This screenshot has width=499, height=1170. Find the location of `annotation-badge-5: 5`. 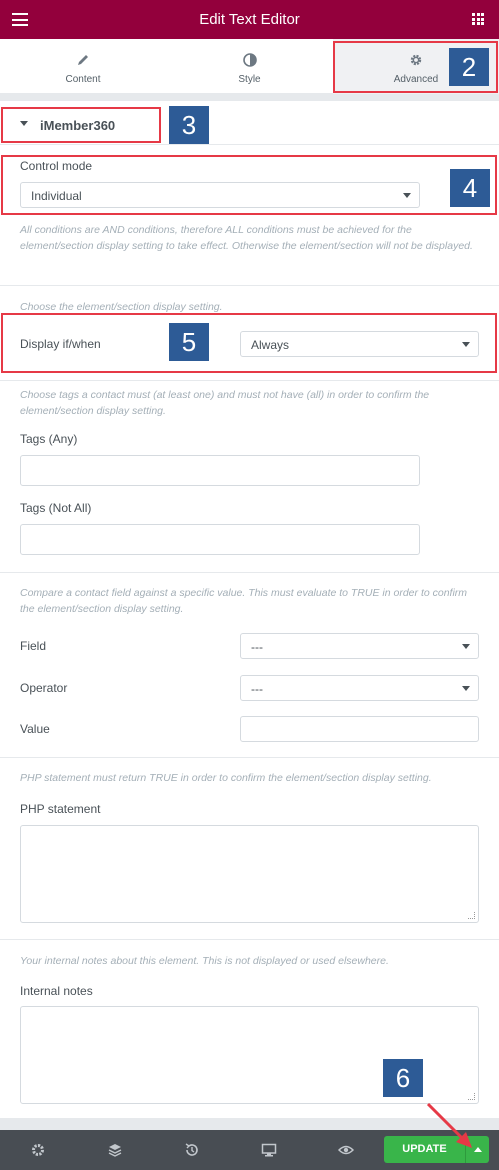

annotation-badge-5: 5 is located at coordinates (189, 342).